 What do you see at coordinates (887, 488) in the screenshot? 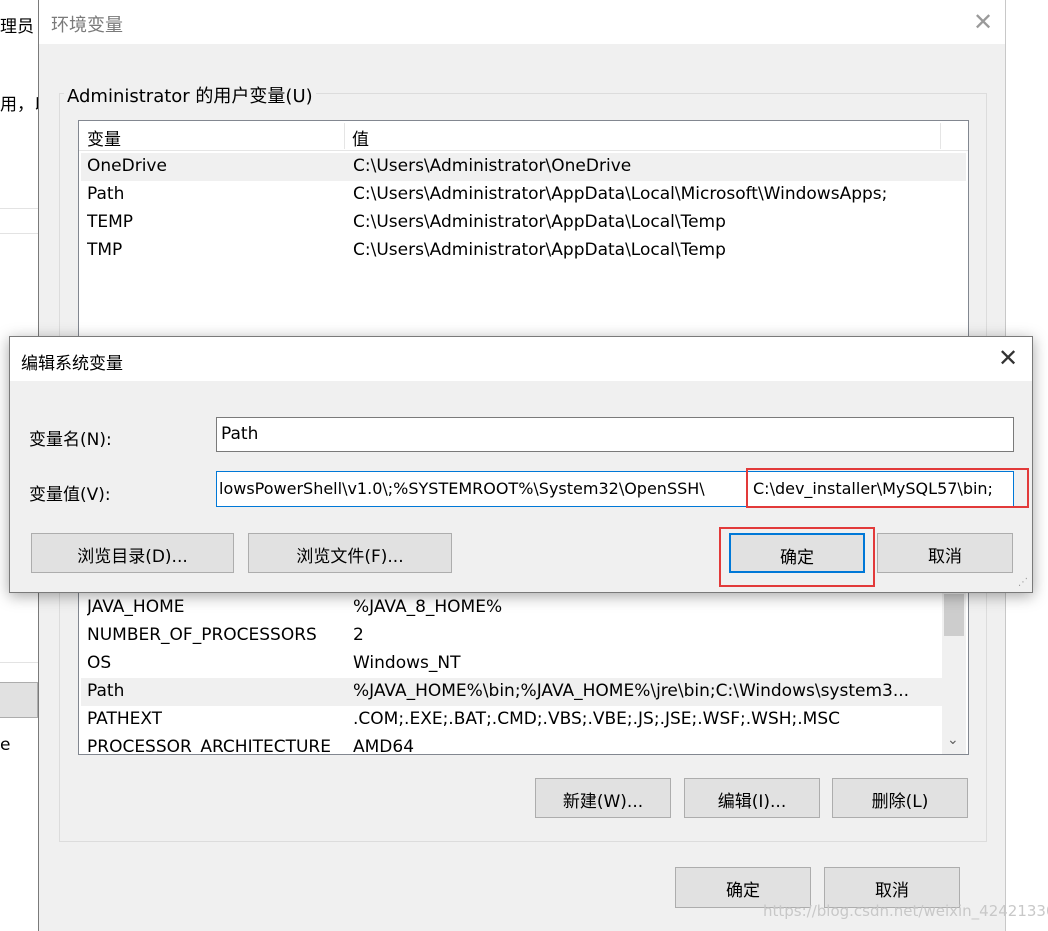
I see `annotation-highlight-box` at bounding box center [887, 488].